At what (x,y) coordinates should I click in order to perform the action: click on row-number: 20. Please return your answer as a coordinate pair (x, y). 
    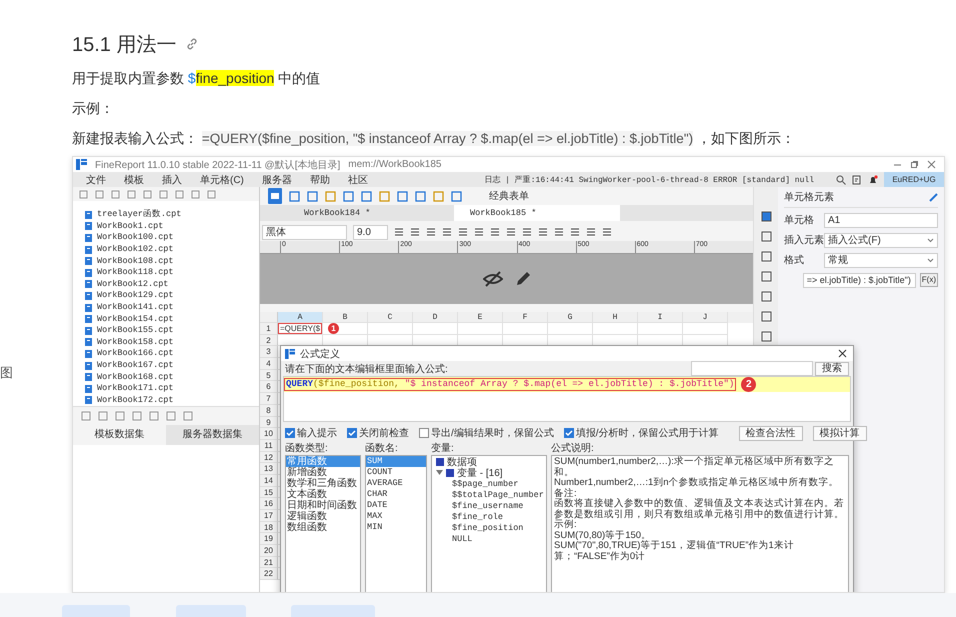
    Looking at the image, I should click on (269, 551).